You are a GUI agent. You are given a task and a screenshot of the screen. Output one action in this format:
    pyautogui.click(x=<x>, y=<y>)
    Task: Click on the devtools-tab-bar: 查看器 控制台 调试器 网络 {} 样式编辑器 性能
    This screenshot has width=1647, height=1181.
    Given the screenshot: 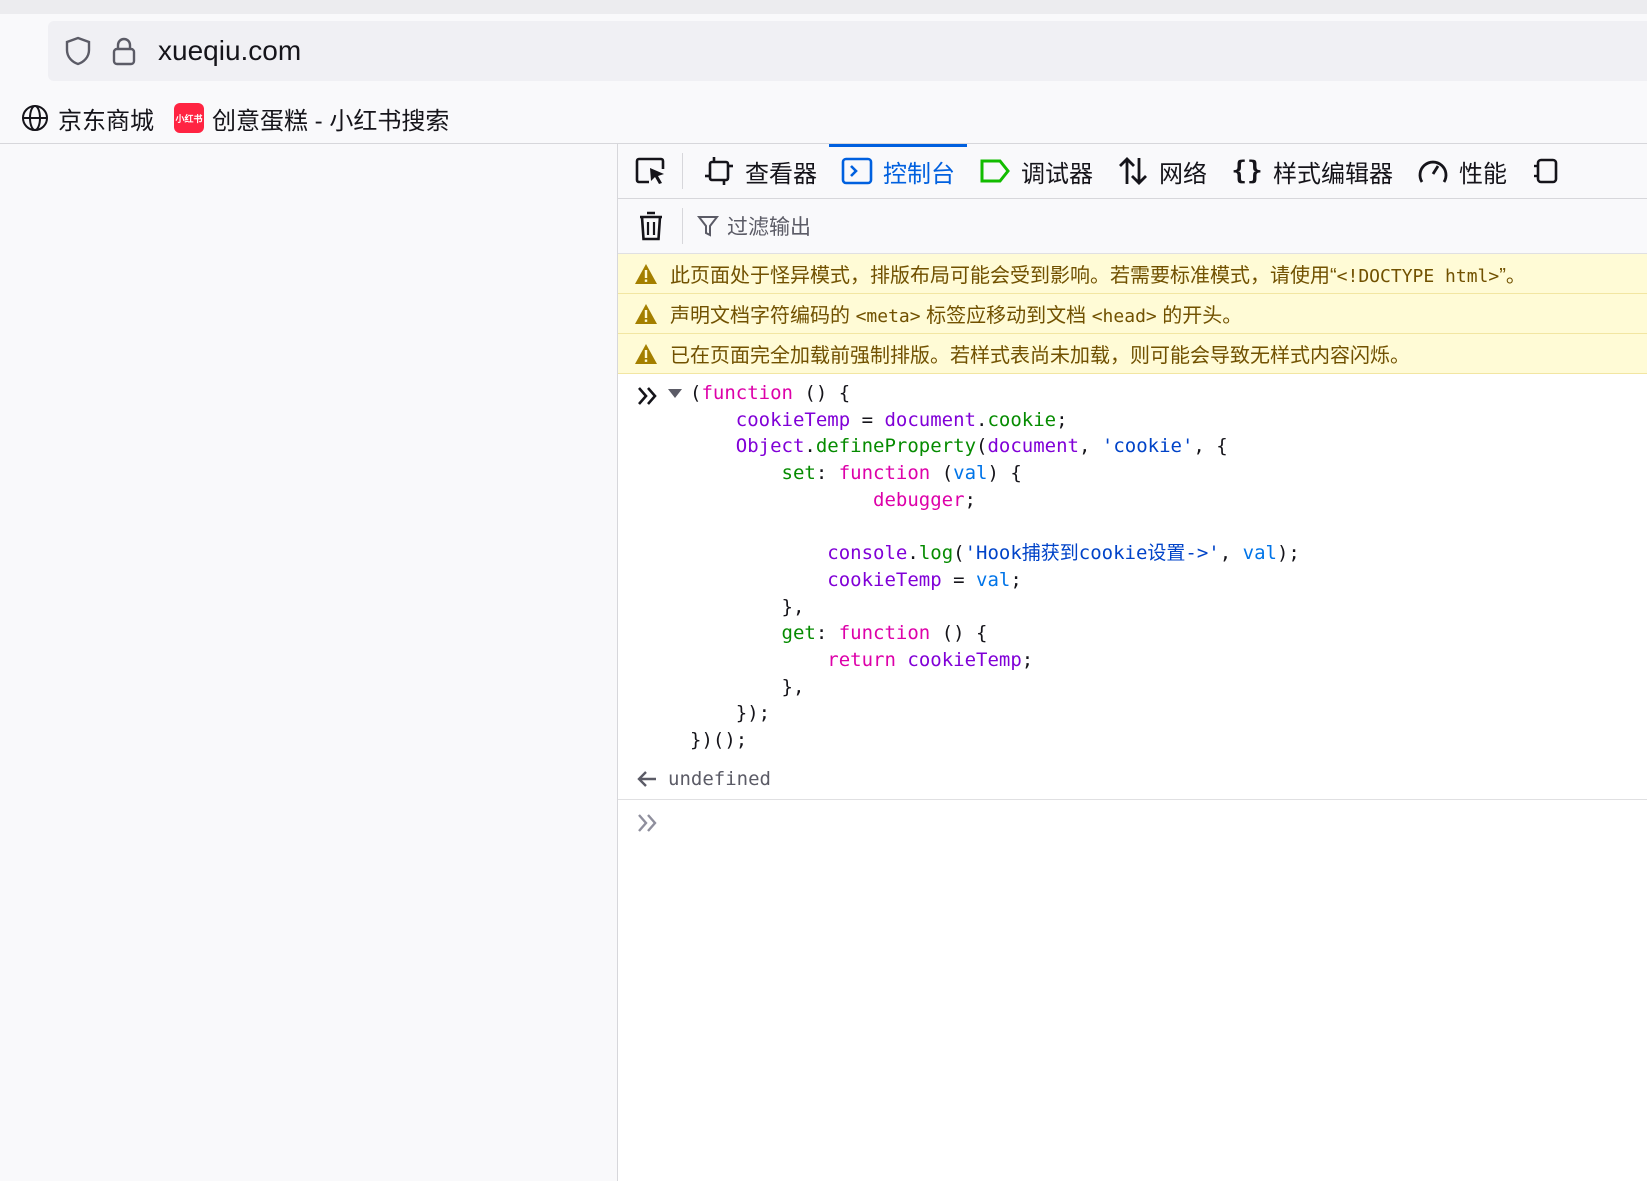 What is the action you would take?
    pyautogui.click(x=1132, y=171)
    